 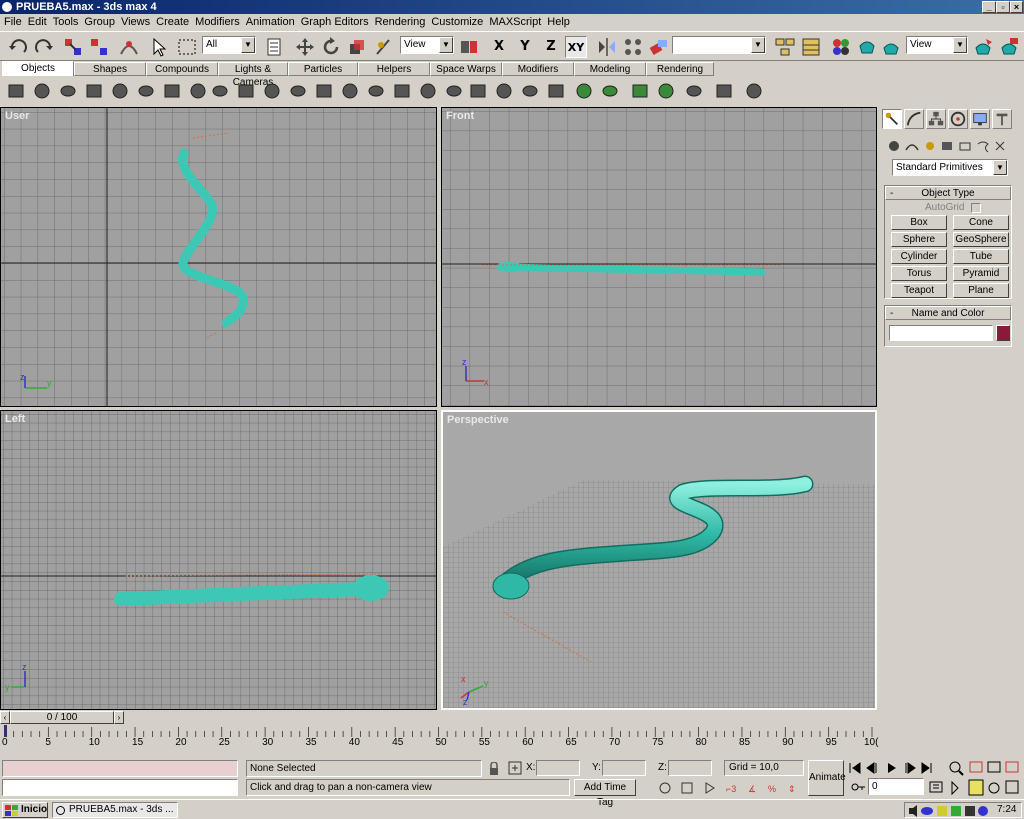 I want to click on cylinder-button: Cylinder, so click(x=919, y=256).